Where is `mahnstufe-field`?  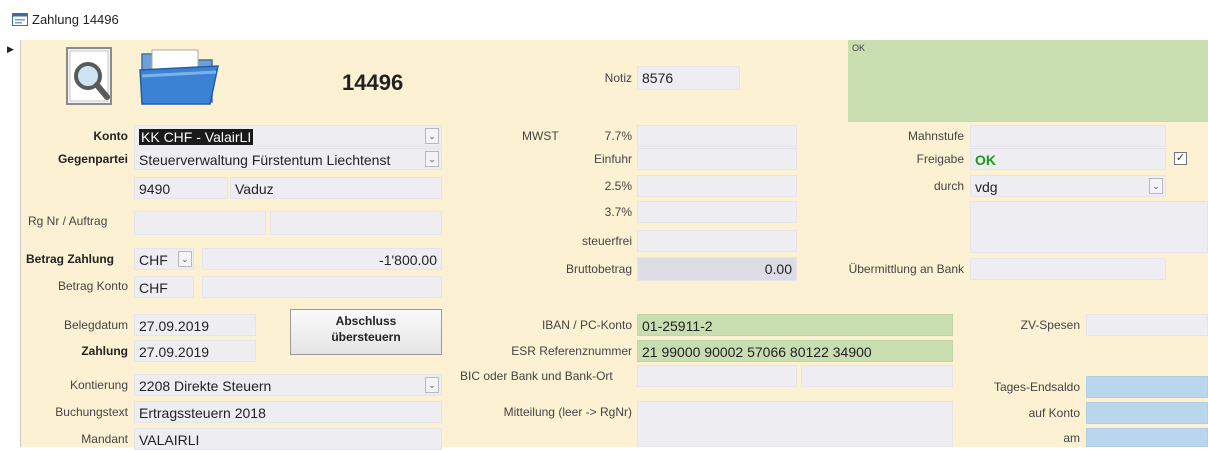
mahnstufe-field is located at coordinates (1068, 136).